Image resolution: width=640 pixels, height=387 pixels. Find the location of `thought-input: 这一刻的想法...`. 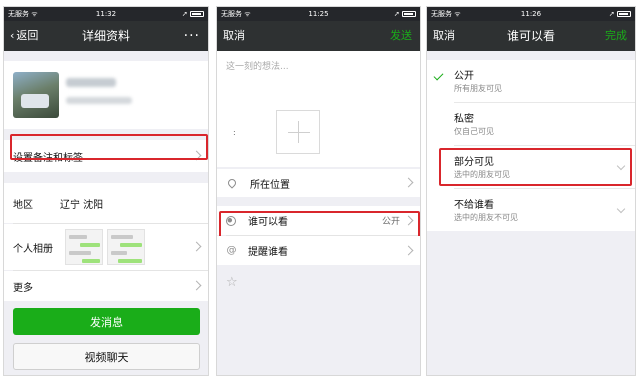

thought-input: 这一刻的想法... is located at coordinates (257, 65).